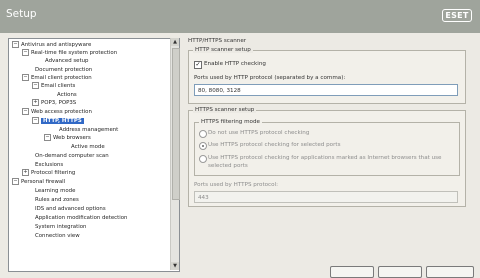 The height and width of the screenshot is (278, 480). Describe the element at coordinates (326, 90) in the screenshot. I see `http-ports-input: 80, 8080, 3128` at that location.